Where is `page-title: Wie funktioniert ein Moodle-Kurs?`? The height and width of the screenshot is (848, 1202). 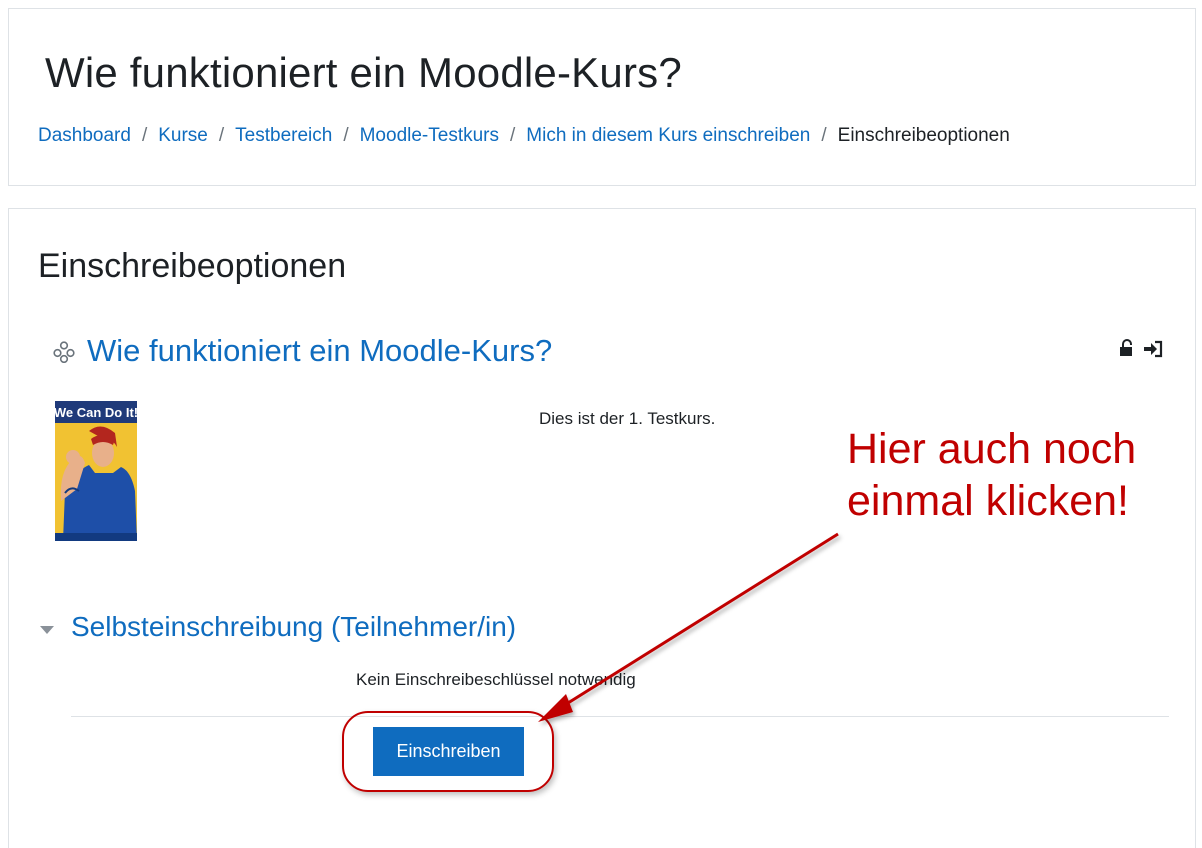
page-title: Wie funktioniert ein Moodle-Kurs? is located at coordinates (363, 72).